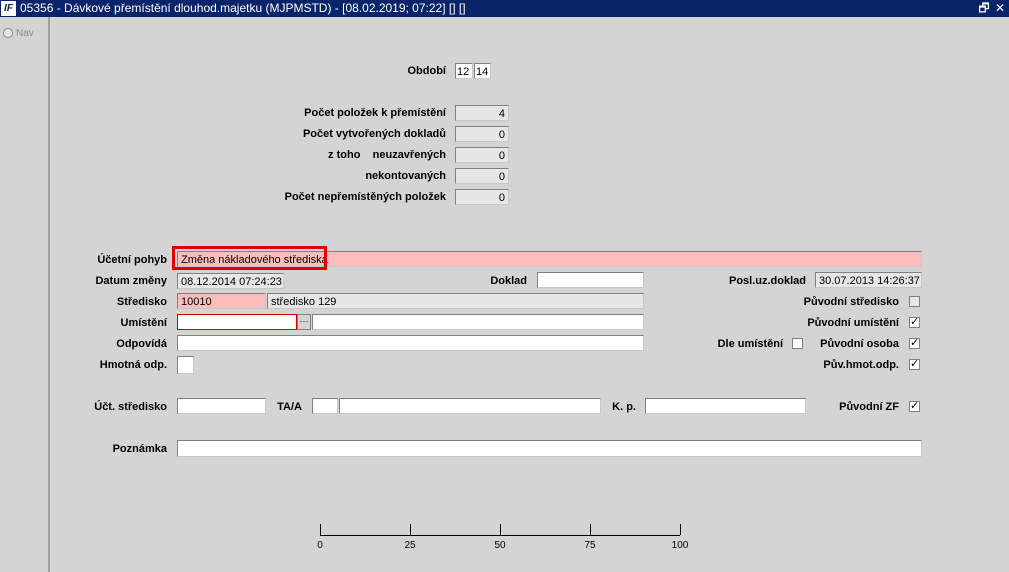 The image size is (1009, 572). What do you see at coordinates (914, 301) in the screenshot?
I see `puvodni-stredisko-checkbox` at bounding box center [914, 301].